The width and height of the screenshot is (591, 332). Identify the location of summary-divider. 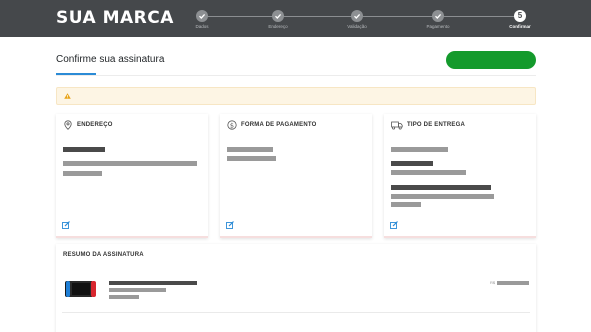
(296, 312).